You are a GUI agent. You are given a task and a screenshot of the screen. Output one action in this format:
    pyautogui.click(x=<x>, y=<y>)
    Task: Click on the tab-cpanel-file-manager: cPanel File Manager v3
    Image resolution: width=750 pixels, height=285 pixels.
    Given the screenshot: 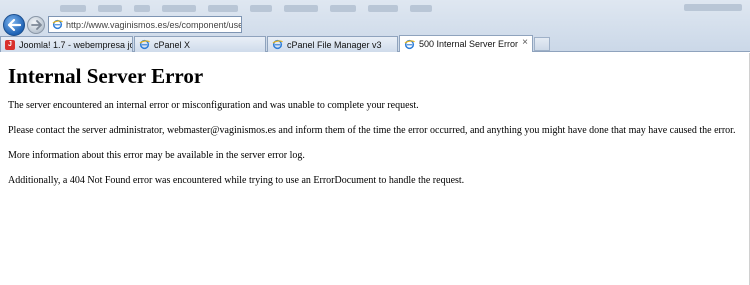 What is the action you would take?
    pyautogui.click(x=332, y=44)
    